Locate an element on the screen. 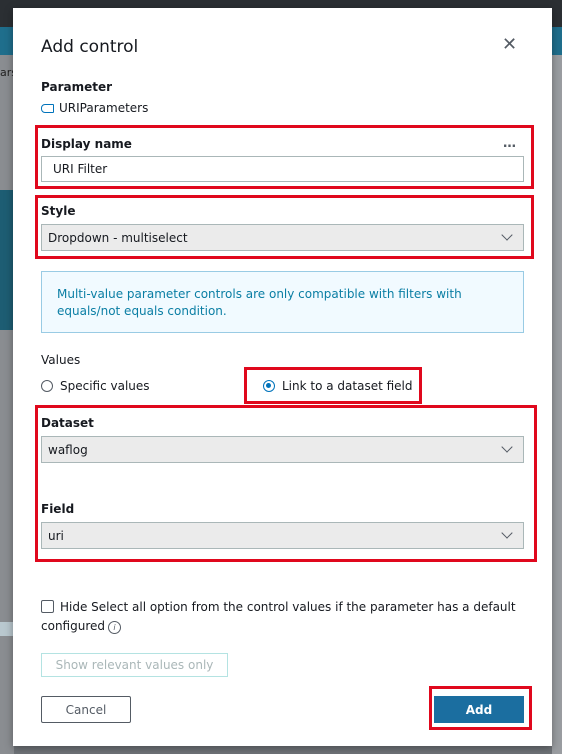 Image resolution: width=562 pixels, height=754 pixels. dataset-select-value: waflog is located at coordinates (68, 449).